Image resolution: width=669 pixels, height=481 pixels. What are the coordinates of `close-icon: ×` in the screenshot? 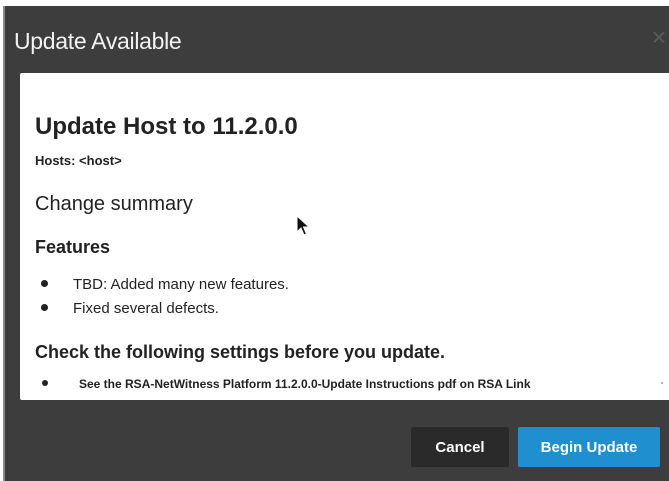 It's located at (659, 37).